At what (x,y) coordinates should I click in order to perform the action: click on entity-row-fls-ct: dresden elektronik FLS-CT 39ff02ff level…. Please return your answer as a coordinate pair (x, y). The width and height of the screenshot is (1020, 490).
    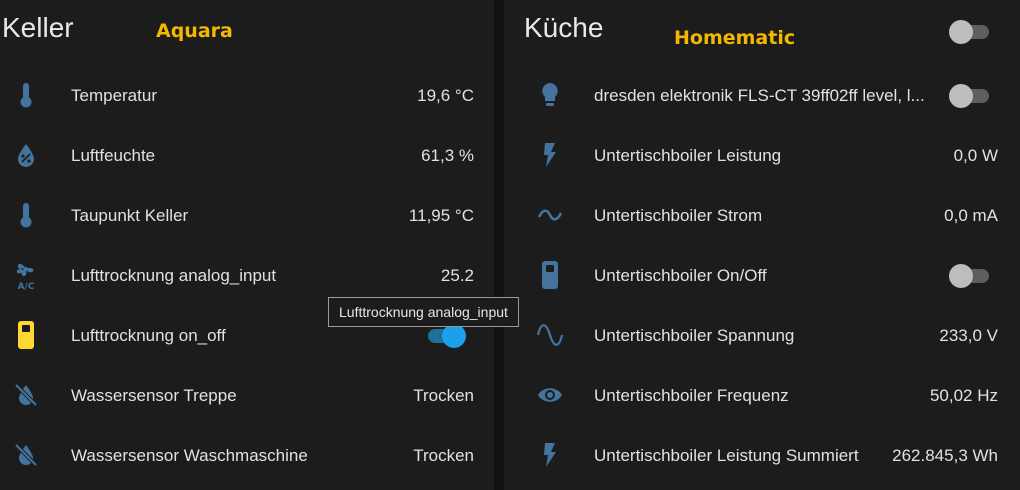
    Looking at the image, I should click on (762, 95).